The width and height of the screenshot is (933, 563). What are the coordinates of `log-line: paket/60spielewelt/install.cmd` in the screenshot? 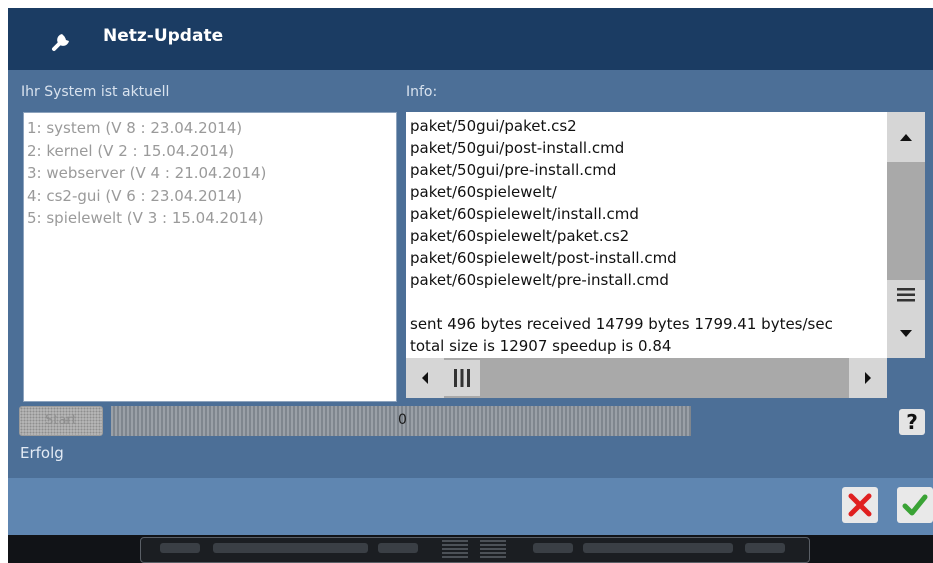 It's located at (524, 214).